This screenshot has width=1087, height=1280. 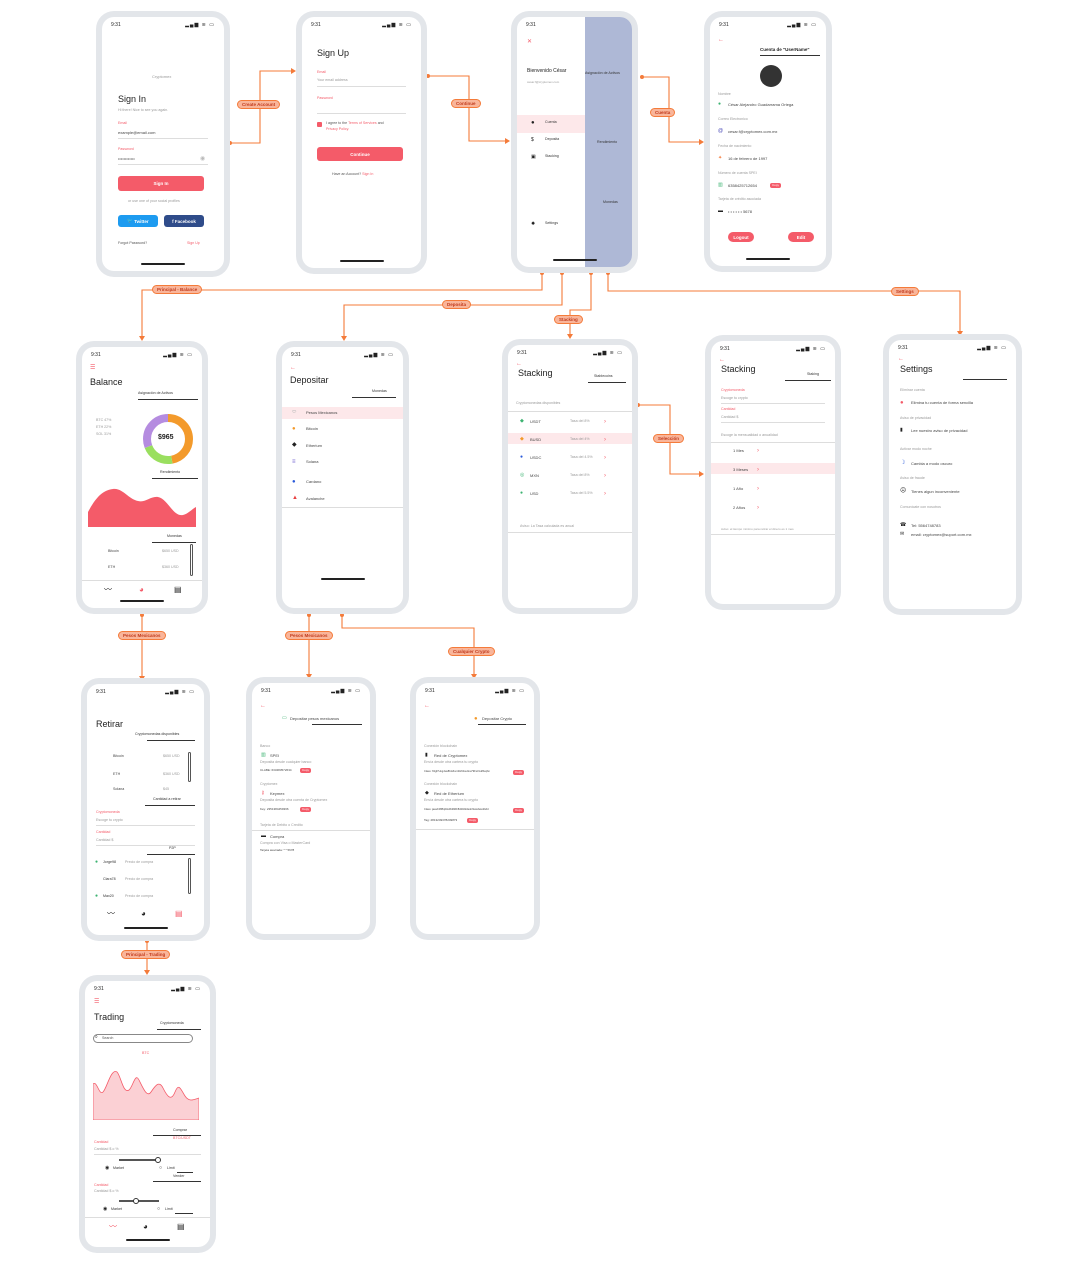 What do you see at coordinates (312, 428) in the screenshot?
I see `coin-bitcoin: Bitcoin` at bounding box center [312, 428].